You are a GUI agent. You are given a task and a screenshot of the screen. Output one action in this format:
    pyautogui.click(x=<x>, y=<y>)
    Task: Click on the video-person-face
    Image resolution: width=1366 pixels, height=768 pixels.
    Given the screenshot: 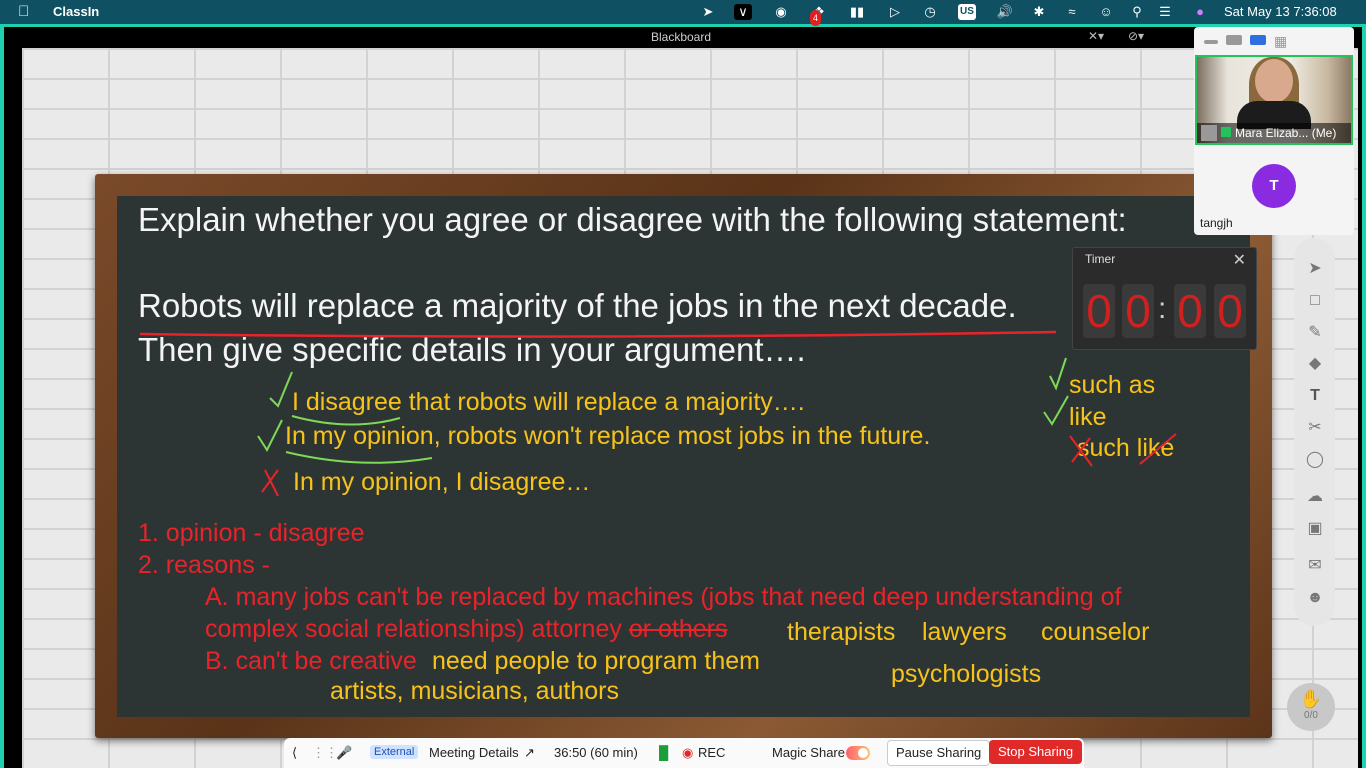 What is the action you would take?
    pyautogui.click(x=1274, y=81)
    